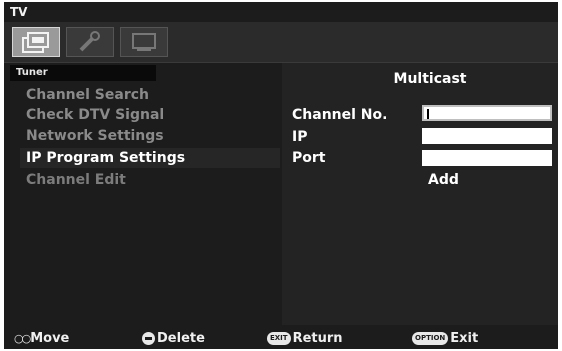 The height and width of the screenshot is (351, 562). I want to click on channel-no-label: Channel No., so click(340, 115).